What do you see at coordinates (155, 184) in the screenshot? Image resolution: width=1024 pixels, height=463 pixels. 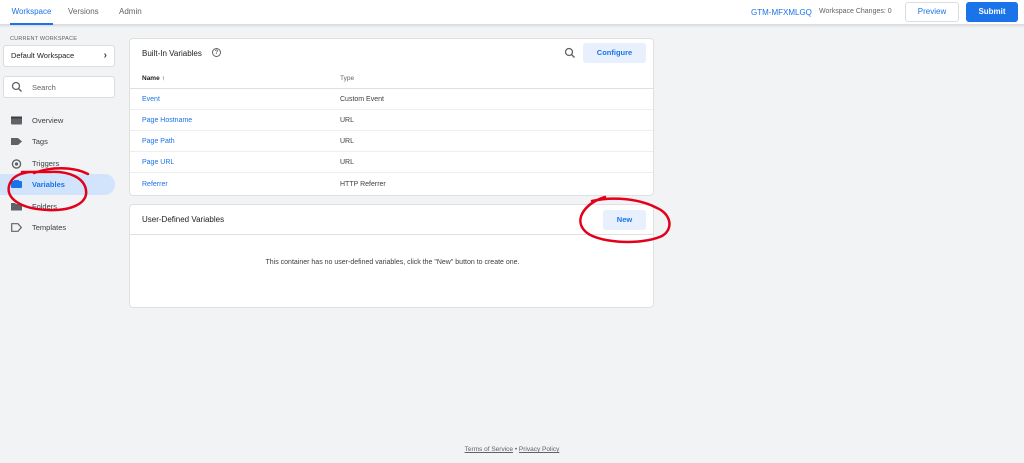 I see `variable-name-link: Referrer` at bounding box center [155, 184].